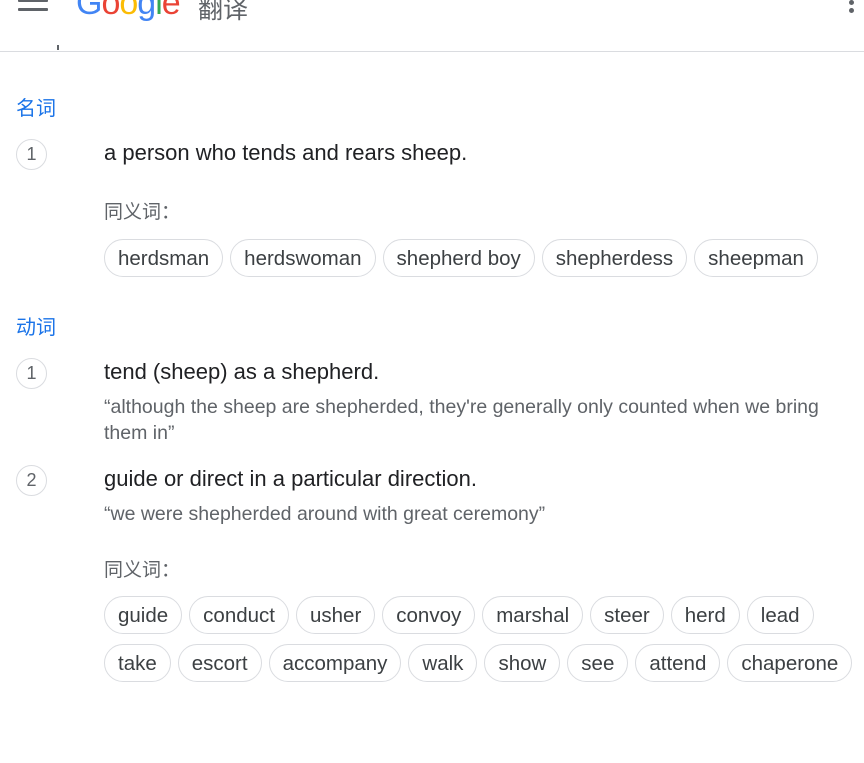  I want to click on synonym-chip: lead, so click(780, 615).